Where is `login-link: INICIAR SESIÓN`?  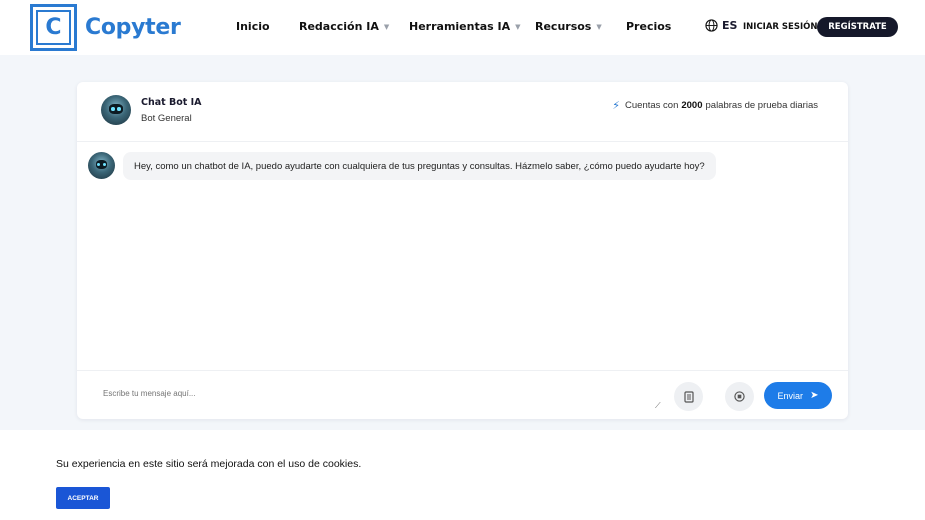
login-link: INICIAR SESIÓN is located at coordinates (780, 27).